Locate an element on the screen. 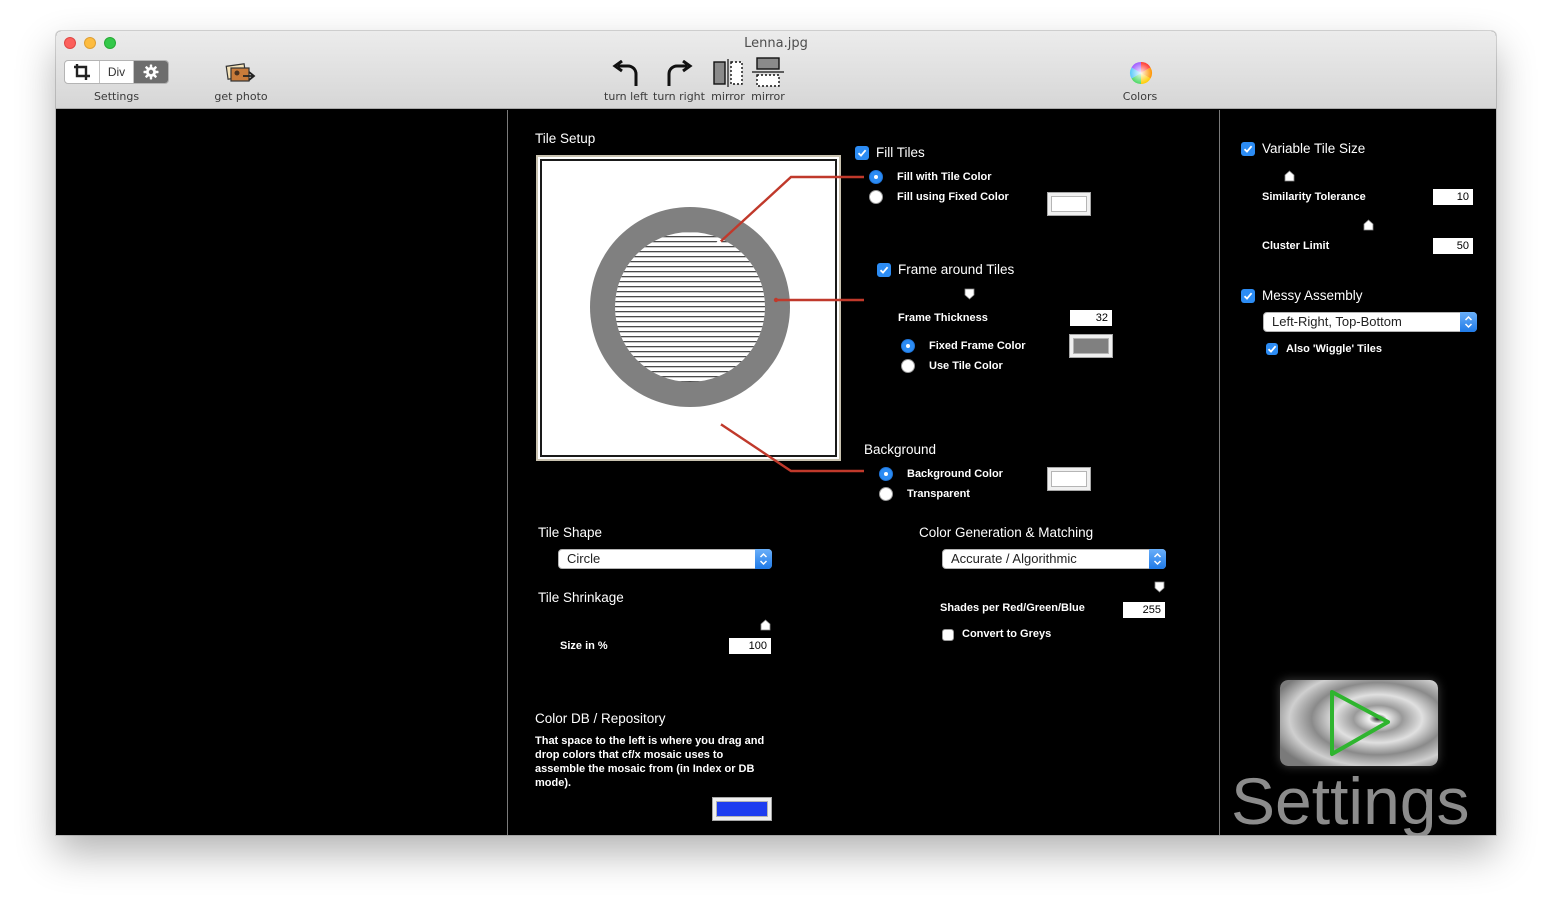 This screenshot has width=1552, height=915. turn-right-button is located at coordinates (679, 74).